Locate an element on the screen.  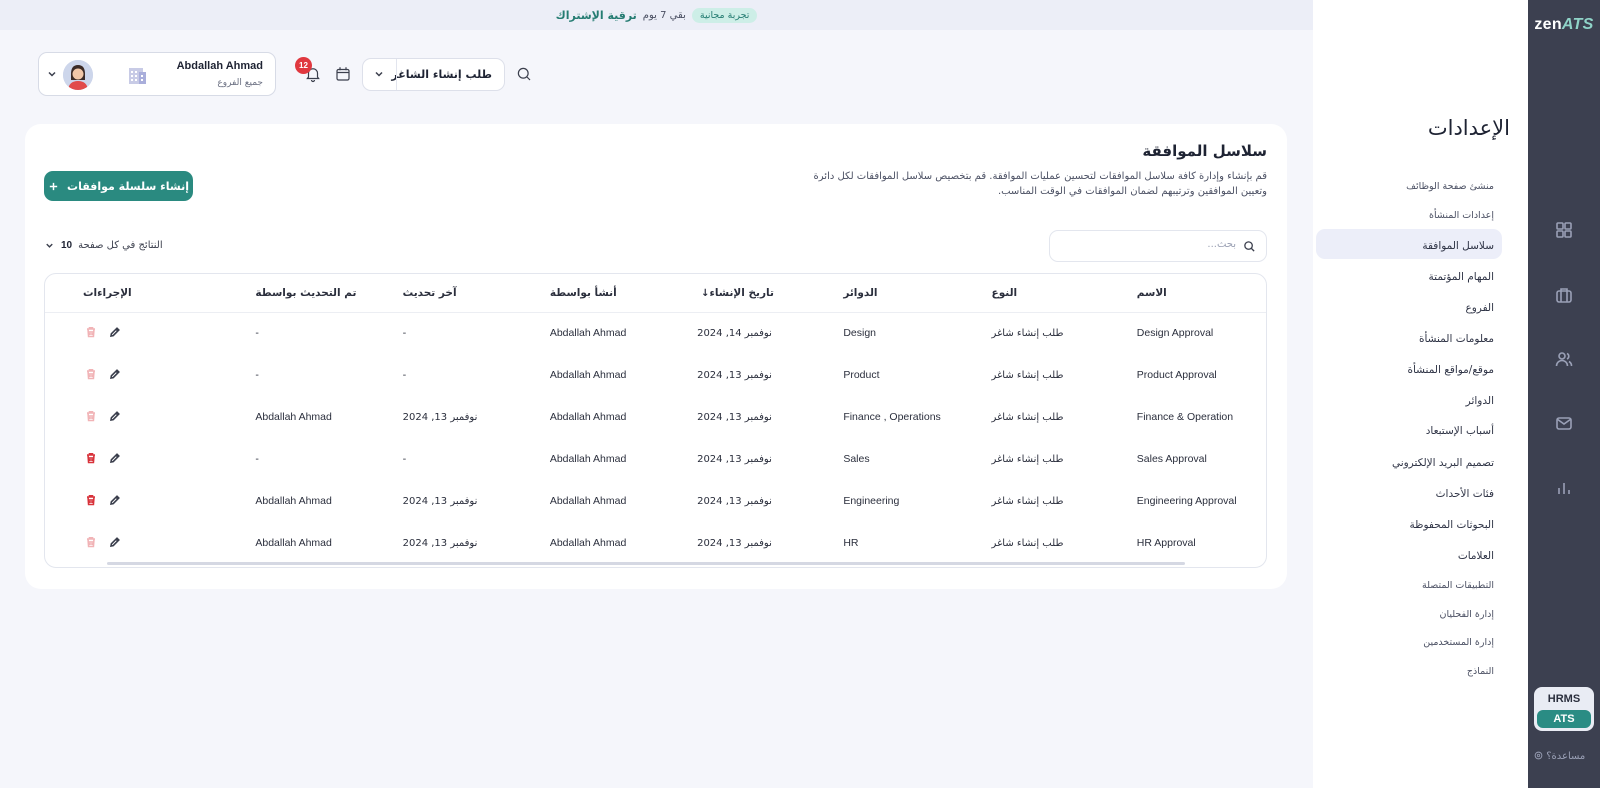
logo-zen: zen is located at coordinates (1548, 24).